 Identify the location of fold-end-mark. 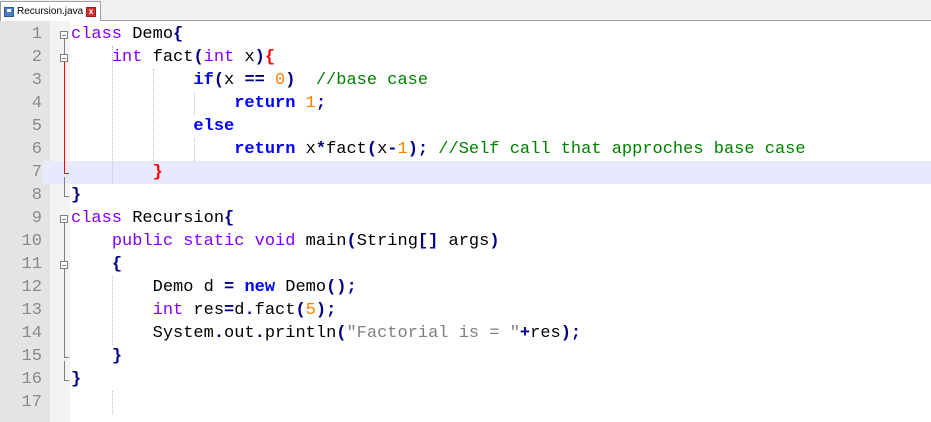
(66, 380).